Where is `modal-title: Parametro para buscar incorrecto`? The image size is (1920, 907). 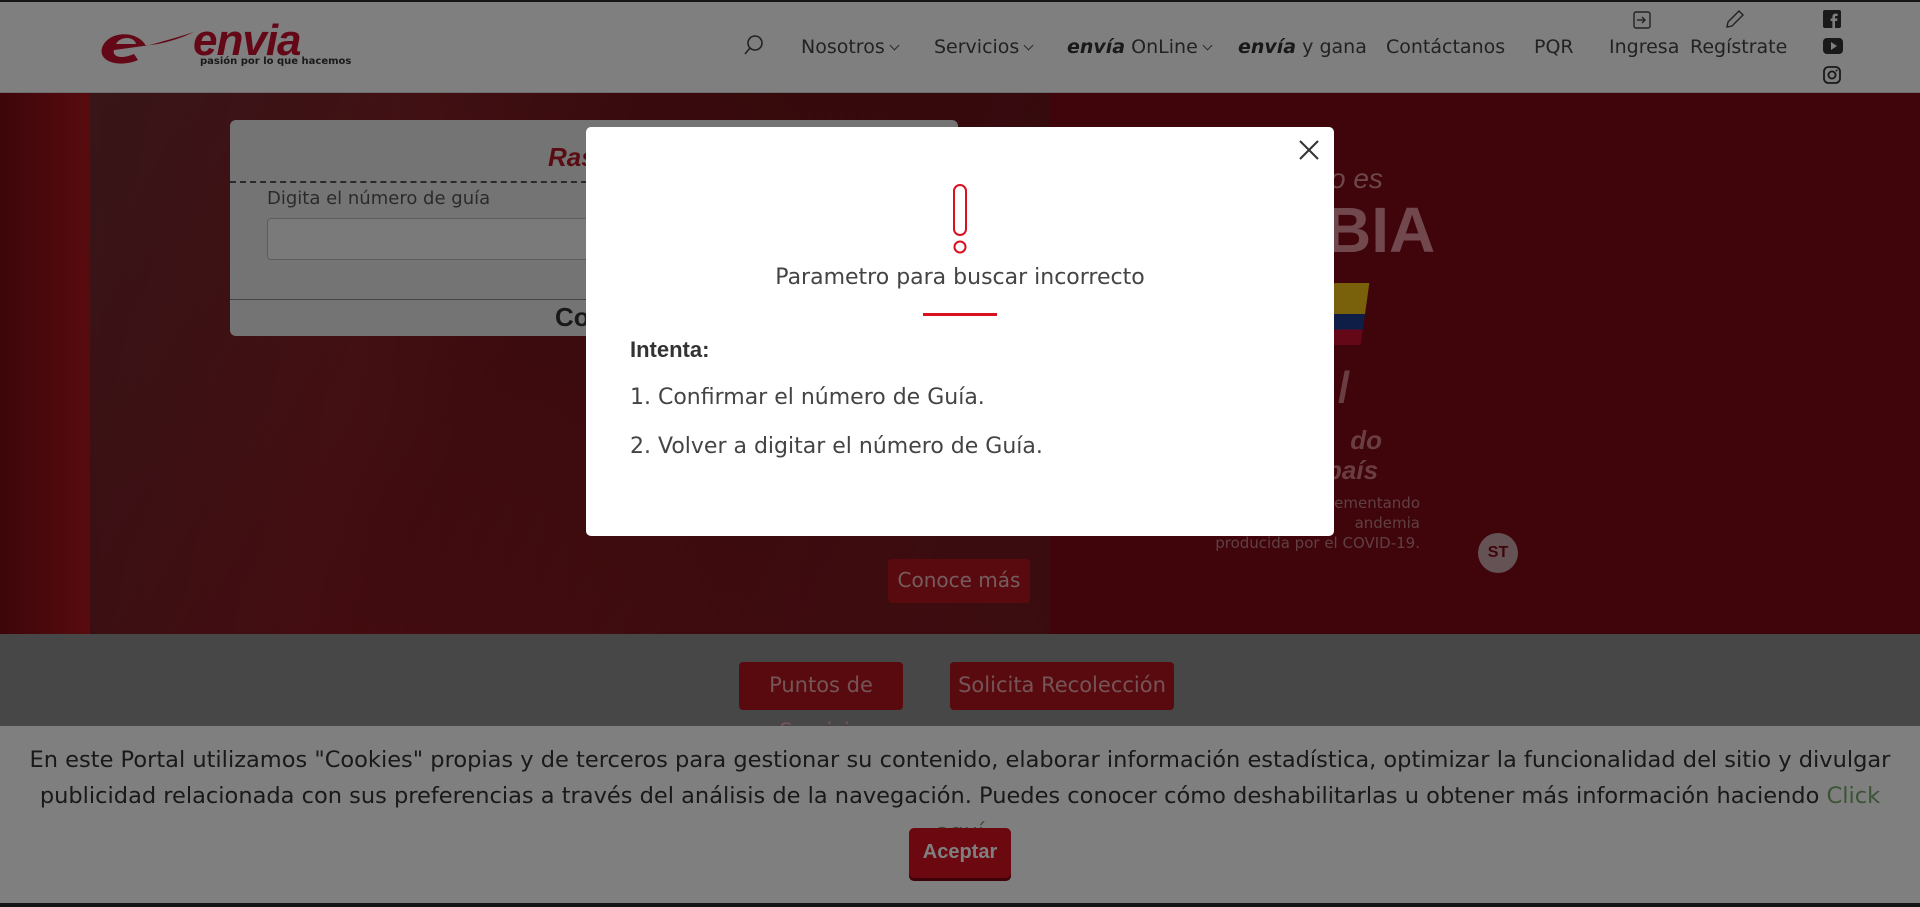
modal-title: Parametro para buscar incorrecto is located at coordinates (960, 277).